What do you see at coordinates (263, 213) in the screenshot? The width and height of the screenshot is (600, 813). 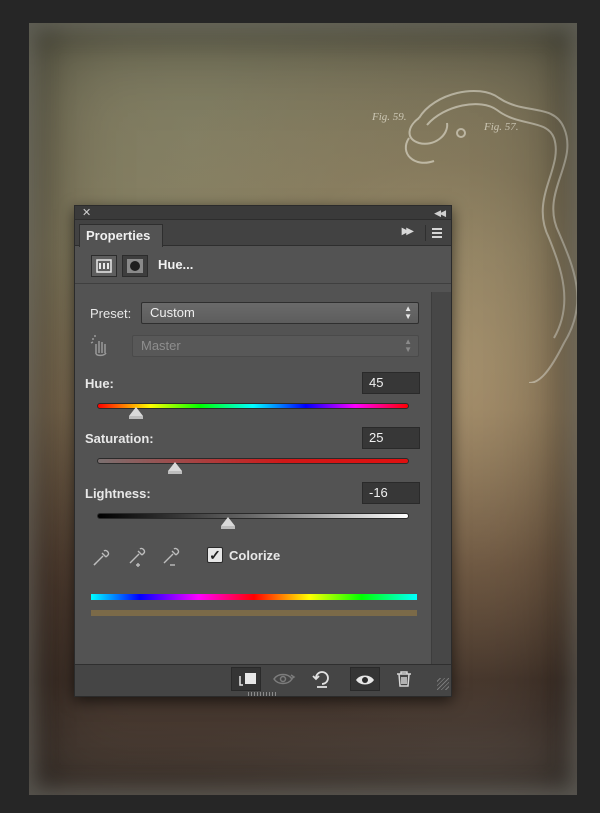 I see `panel-titlebar: ✕ ◀◀` at bounding box center [263, 213].